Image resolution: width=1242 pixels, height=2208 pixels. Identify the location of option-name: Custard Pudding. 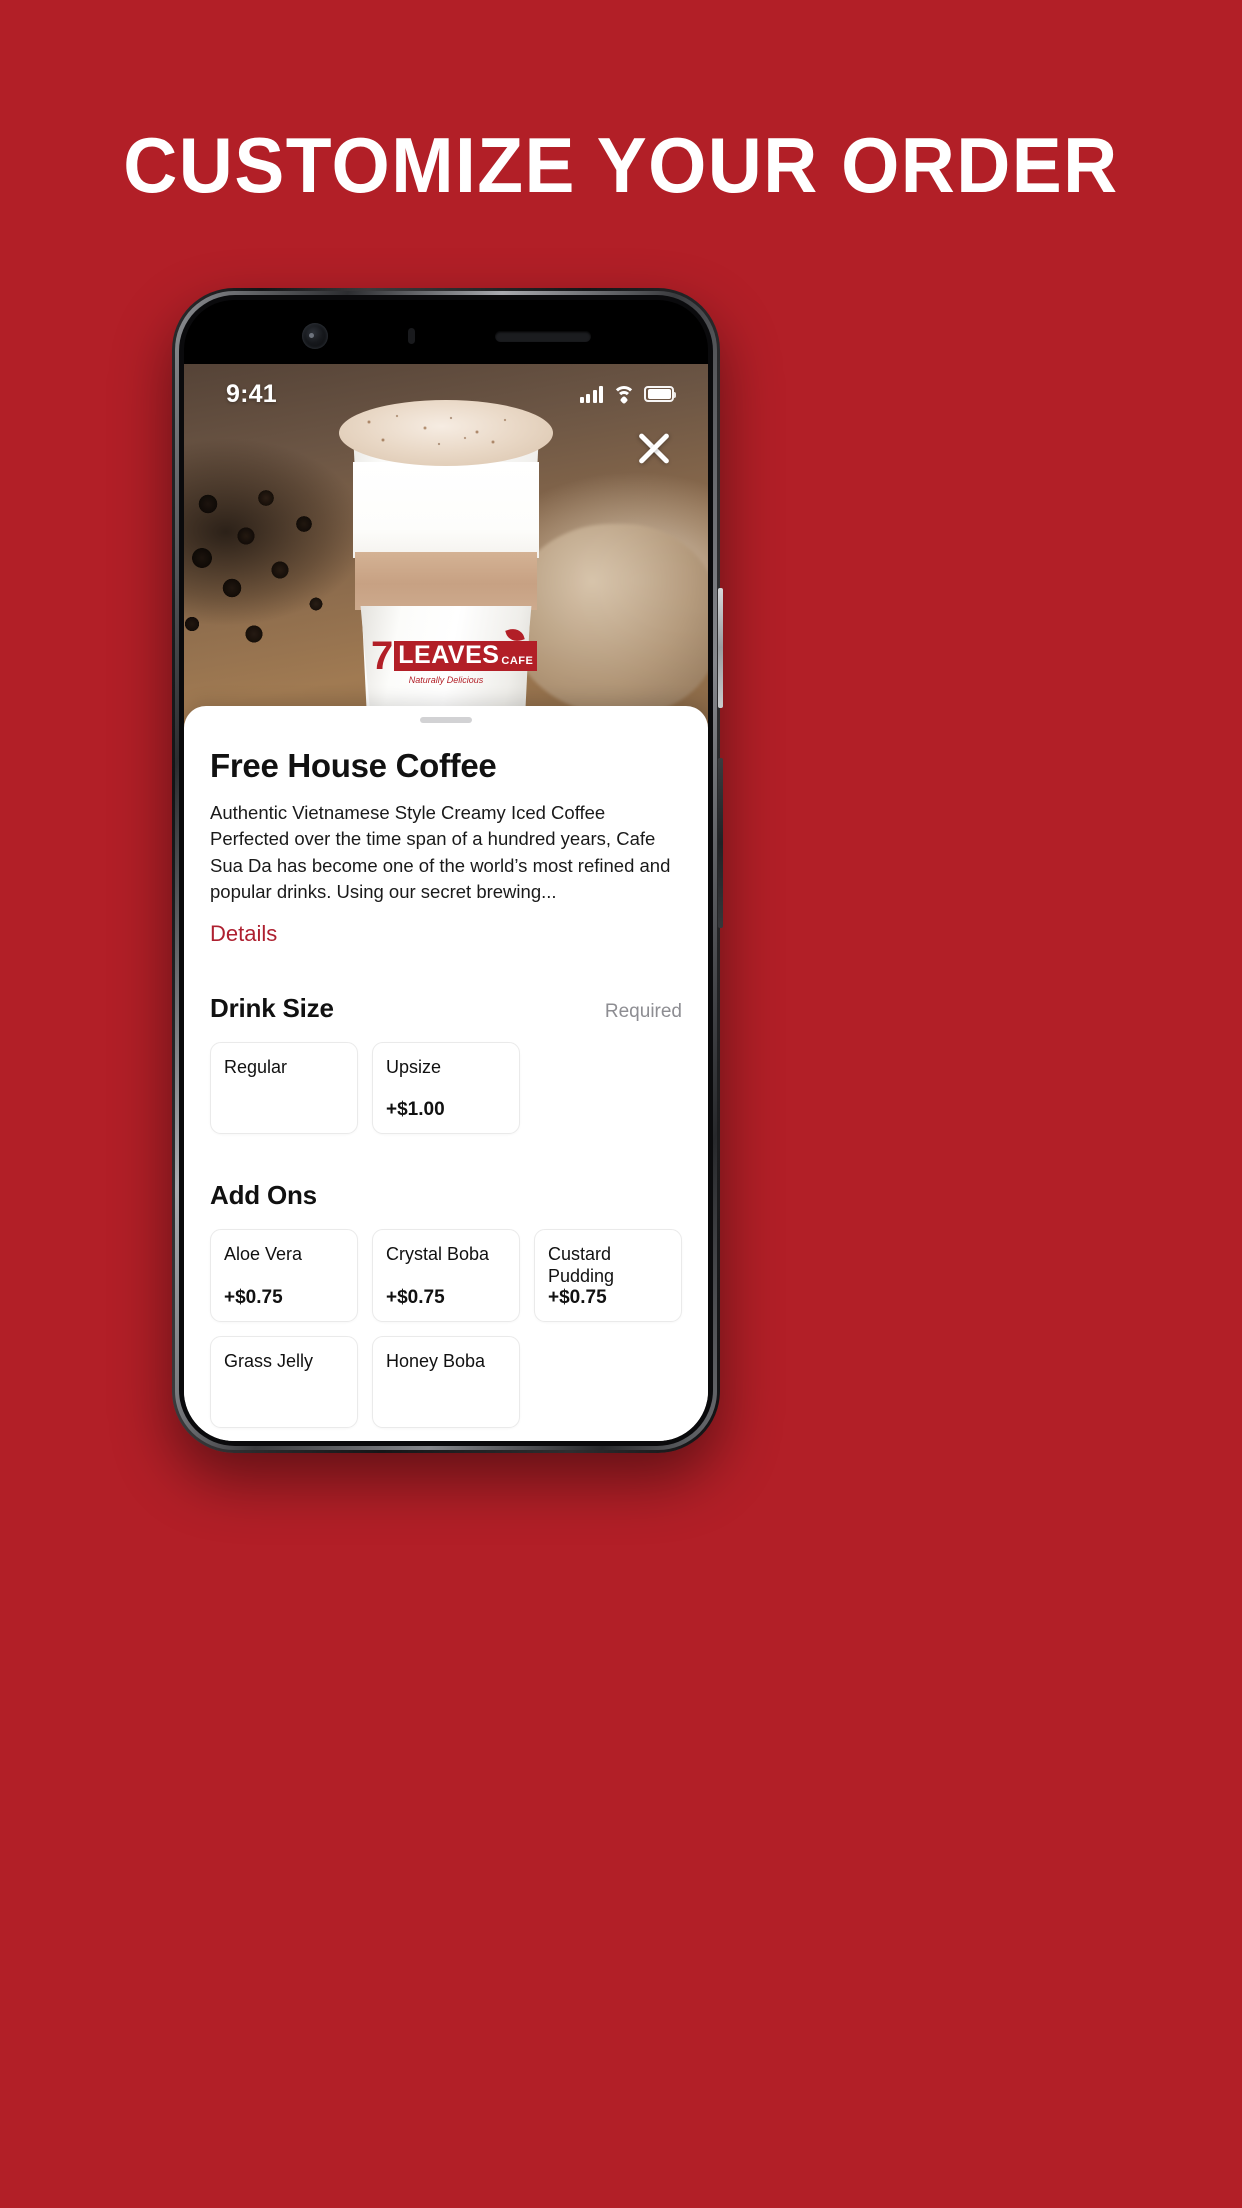
(581, 1265).